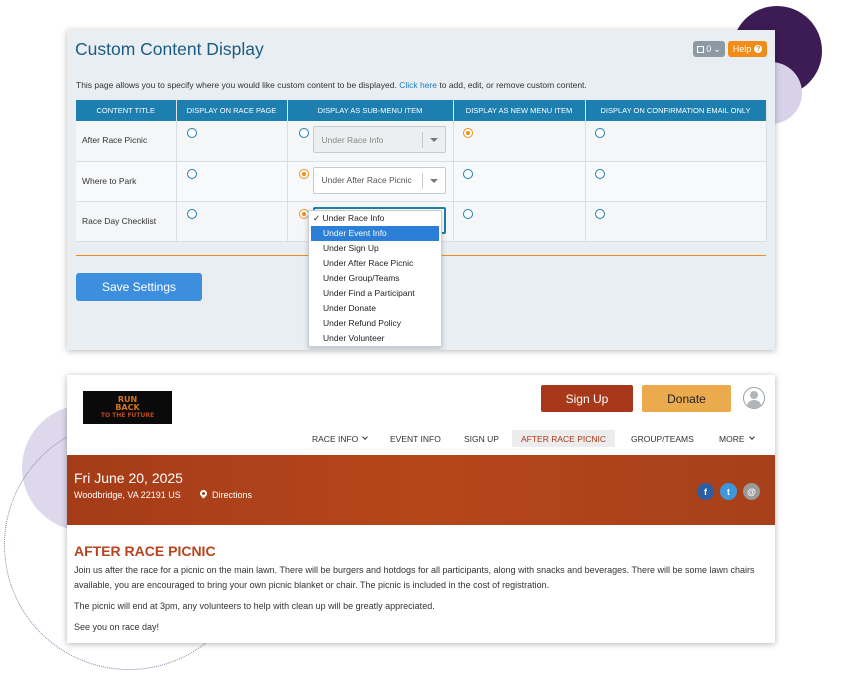 The height and width of the screenshot is (674, 841). I want to click on table-row: Where to Park Under After Race Picnic, so click(421, 181).